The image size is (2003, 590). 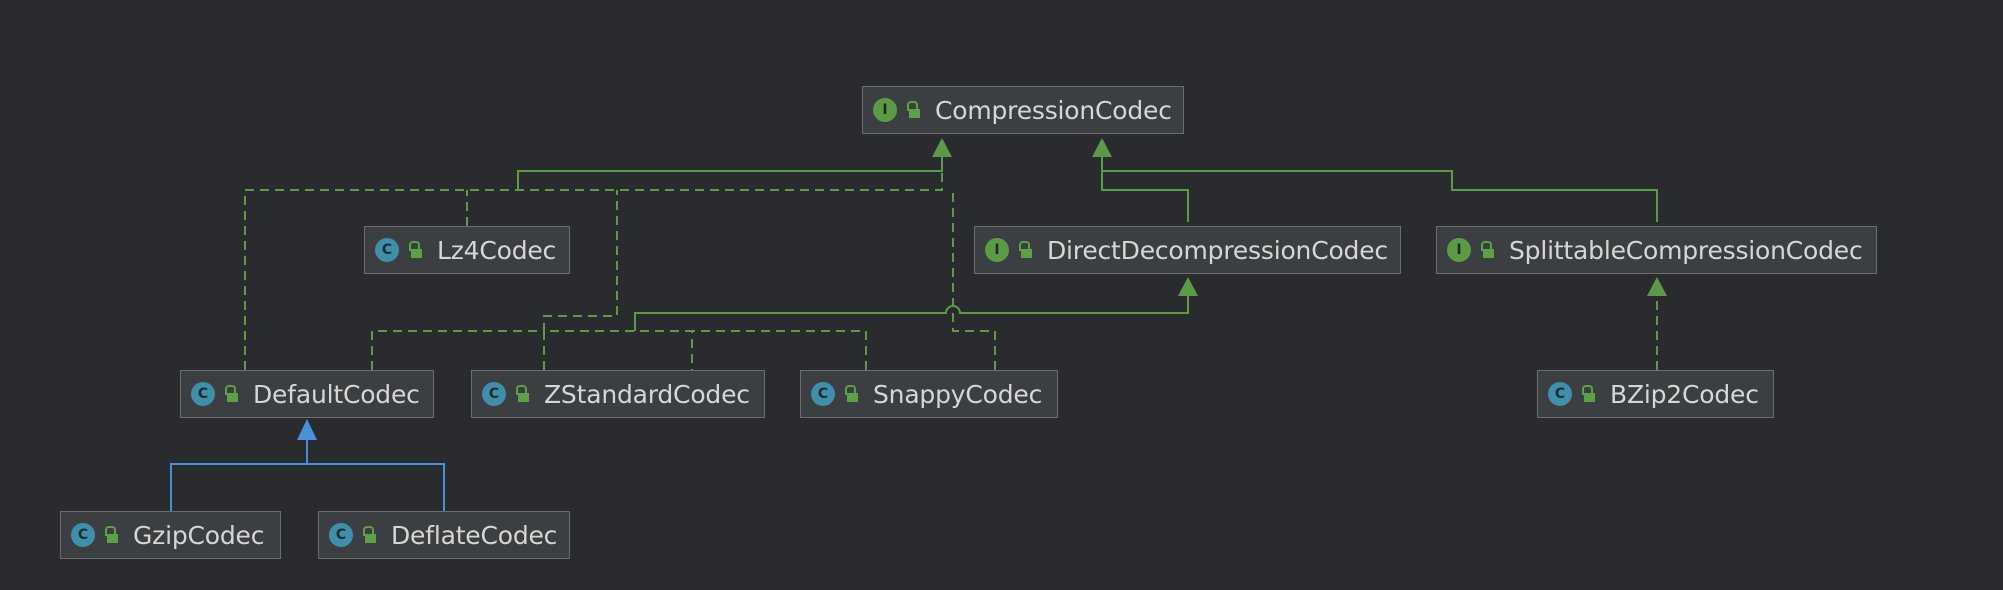 What do you see at coordinates (336, 394) in the screenshot?
I see `node-label: DefaultCodec` at bounding box center [336, 394].